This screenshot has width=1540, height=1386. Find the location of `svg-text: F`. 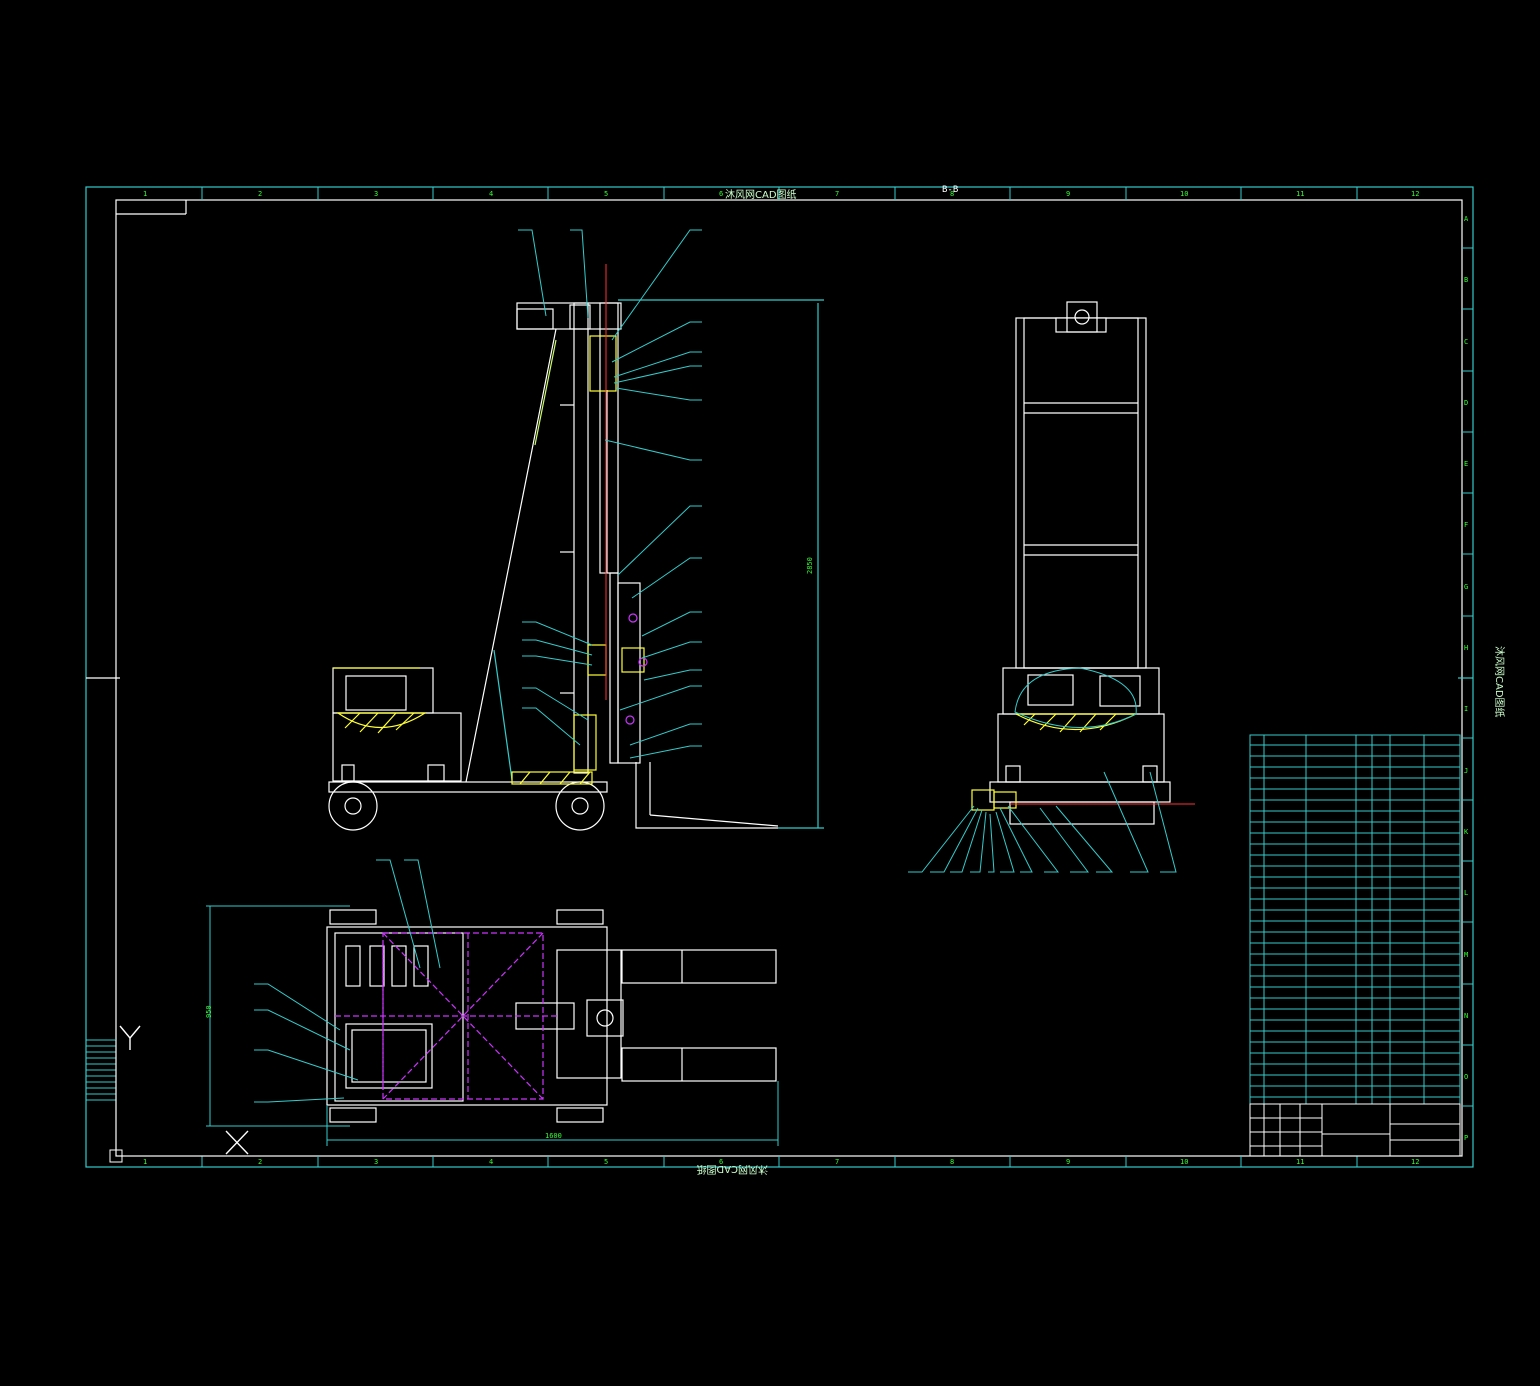

svg-text: F is located at coordinates (1466, 525).